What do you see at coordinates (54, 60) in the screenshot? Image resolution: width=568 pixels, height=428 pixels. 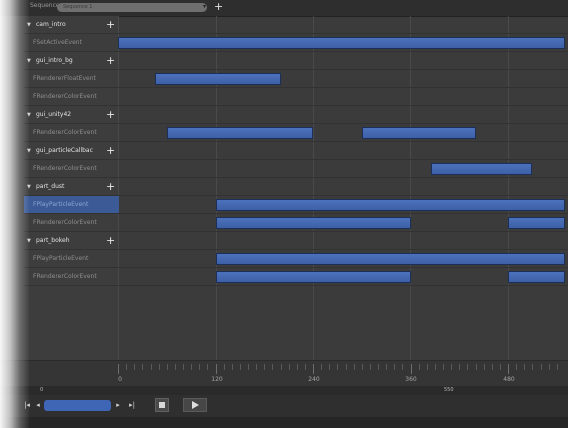 I see `track-label: gui_intro_bg` at bounding box center [54, 60].